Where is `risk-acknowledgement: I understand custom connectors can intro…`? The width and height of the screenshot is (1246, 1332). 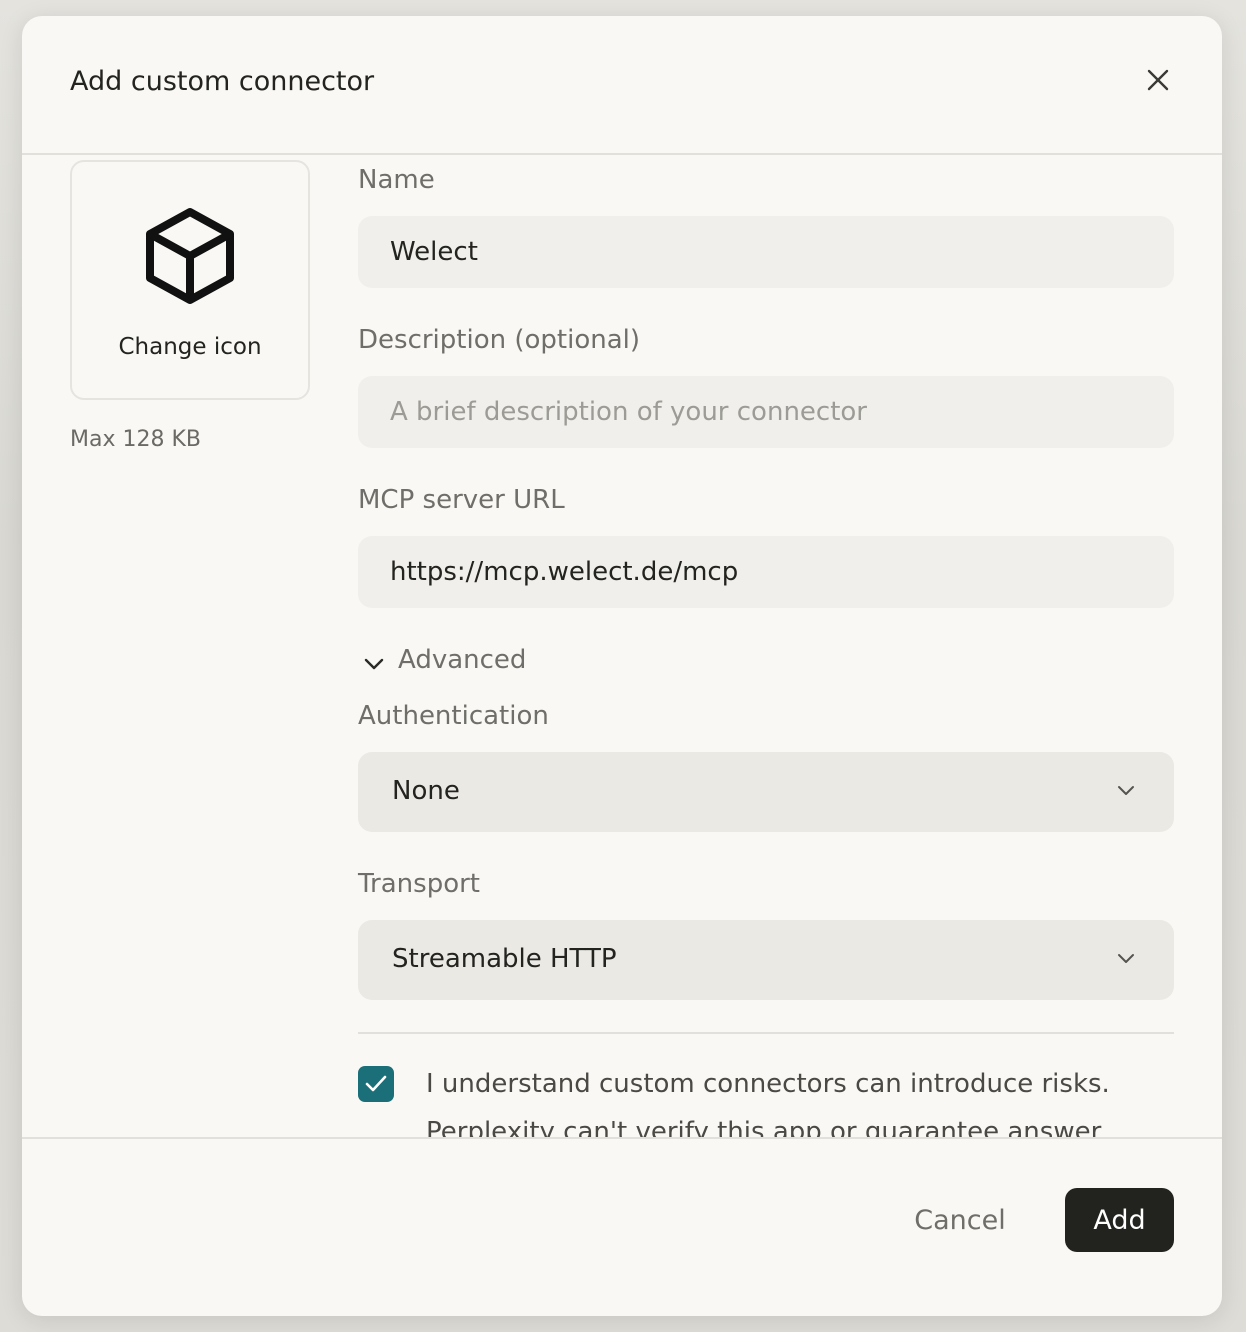 risk-acknowledgement: I understand custom connectors can intro… is located at coordinates (768, 1084).